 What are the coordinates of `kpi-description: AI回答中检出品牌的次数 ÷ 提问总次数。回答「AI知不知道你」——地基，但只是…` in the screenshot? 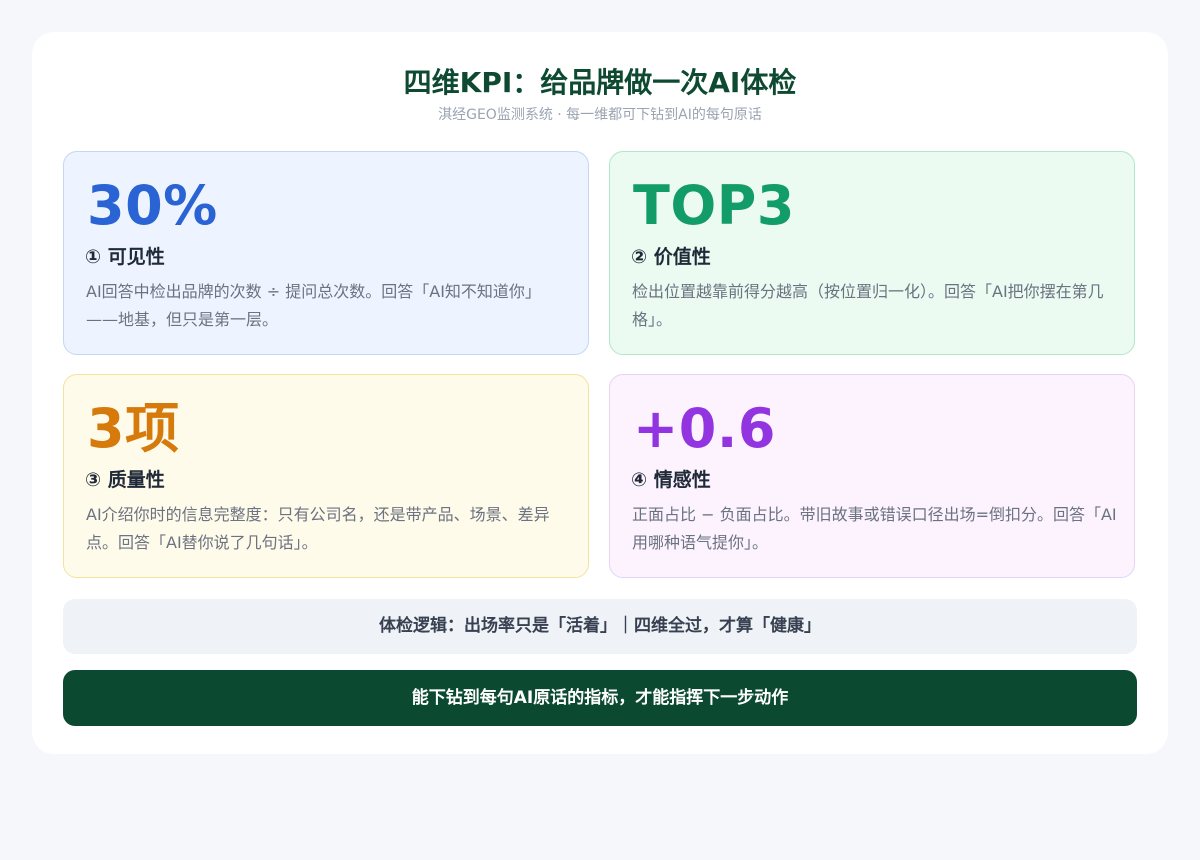 It's located at (313, 305).